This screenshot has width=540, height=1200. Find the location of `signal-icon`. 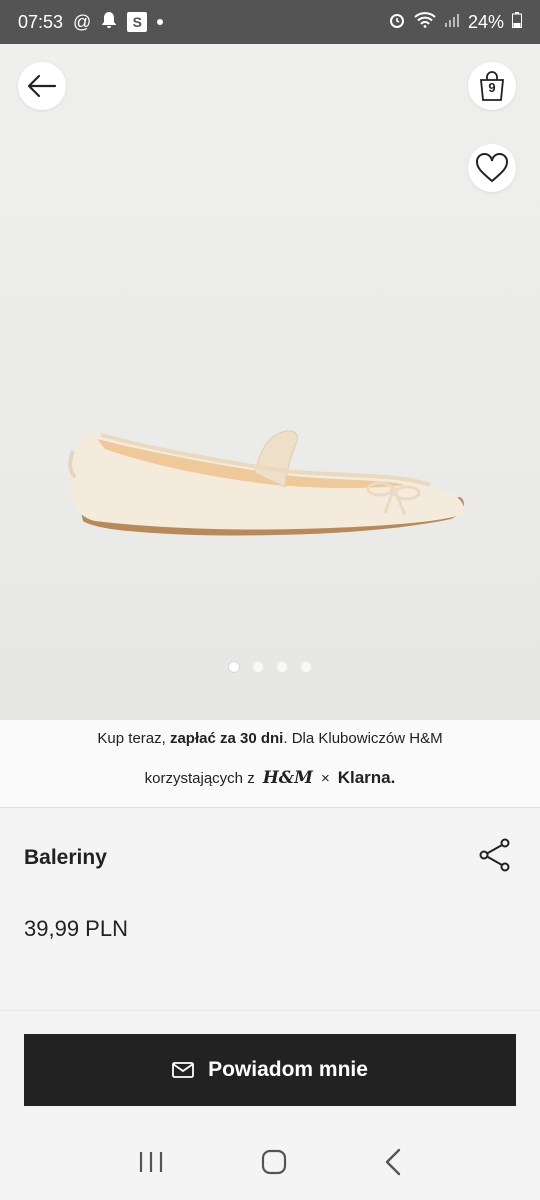

signal-icon is located at coordinates (452, 22).